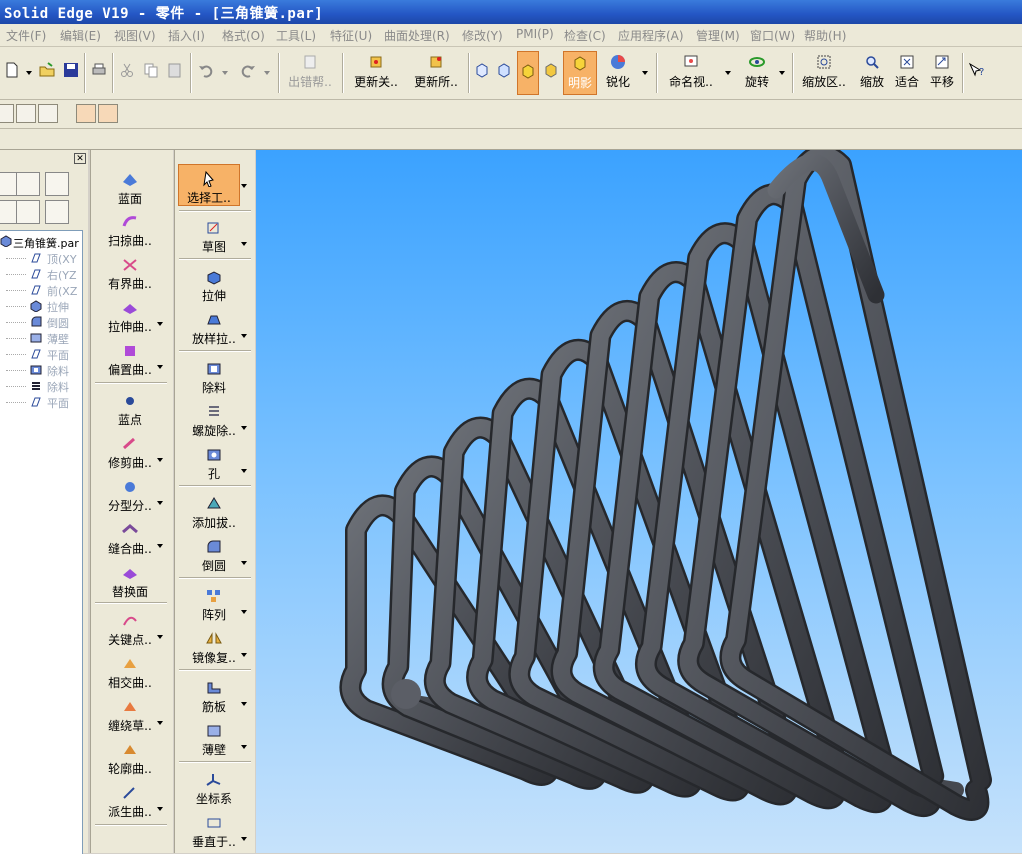  Describe the element at coordinates (782, 73) in the screenshot. I see `rotate-dropdown-icon` at that location.